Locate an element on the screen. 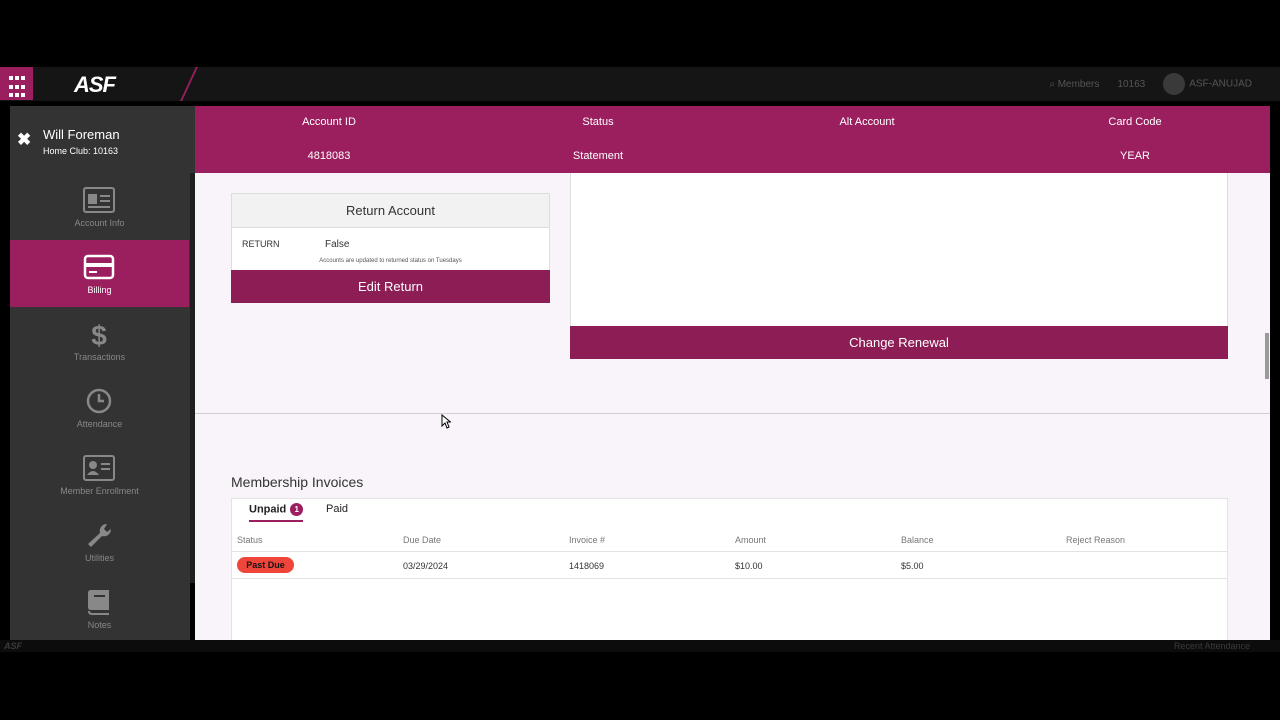  wrench-icon is located at coordinates (100, 535).